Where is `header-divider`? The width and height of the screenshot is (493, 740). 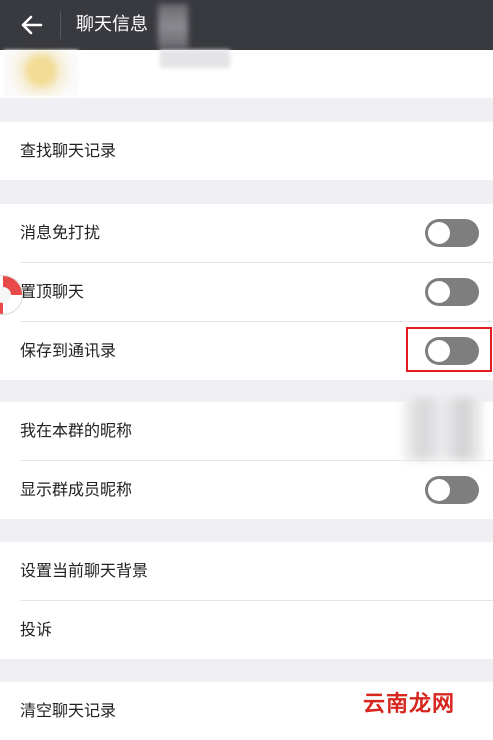
header-divider is located at coordinates (60, 25).